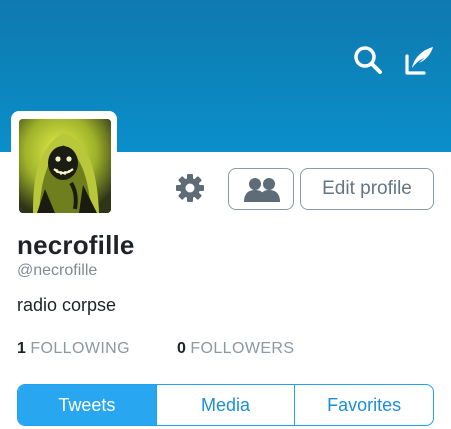 This screenshot has width=451, height=429. What do you see at coordinates (363, 405) in the screenshot?
I see `tab-favorites: Favorites` at bounding box center [363, 405].